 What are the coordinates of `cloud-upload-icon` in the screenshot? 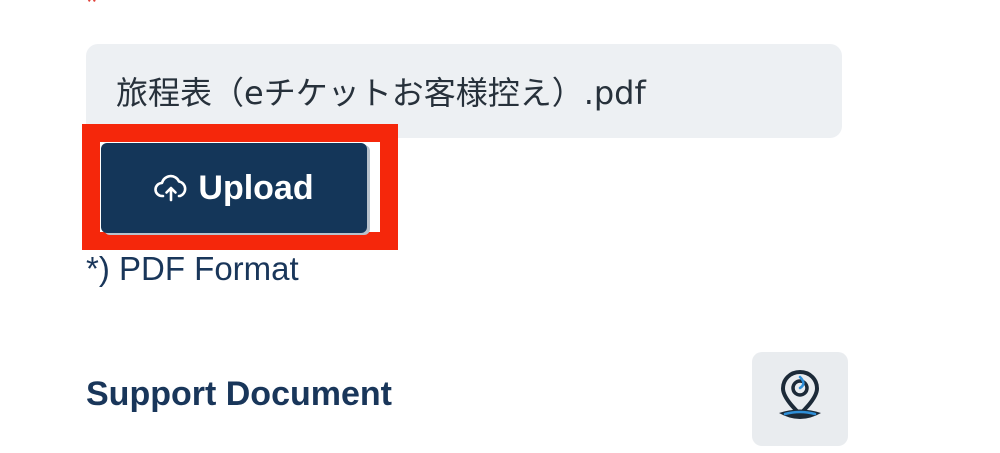 It's located at (171, 188).